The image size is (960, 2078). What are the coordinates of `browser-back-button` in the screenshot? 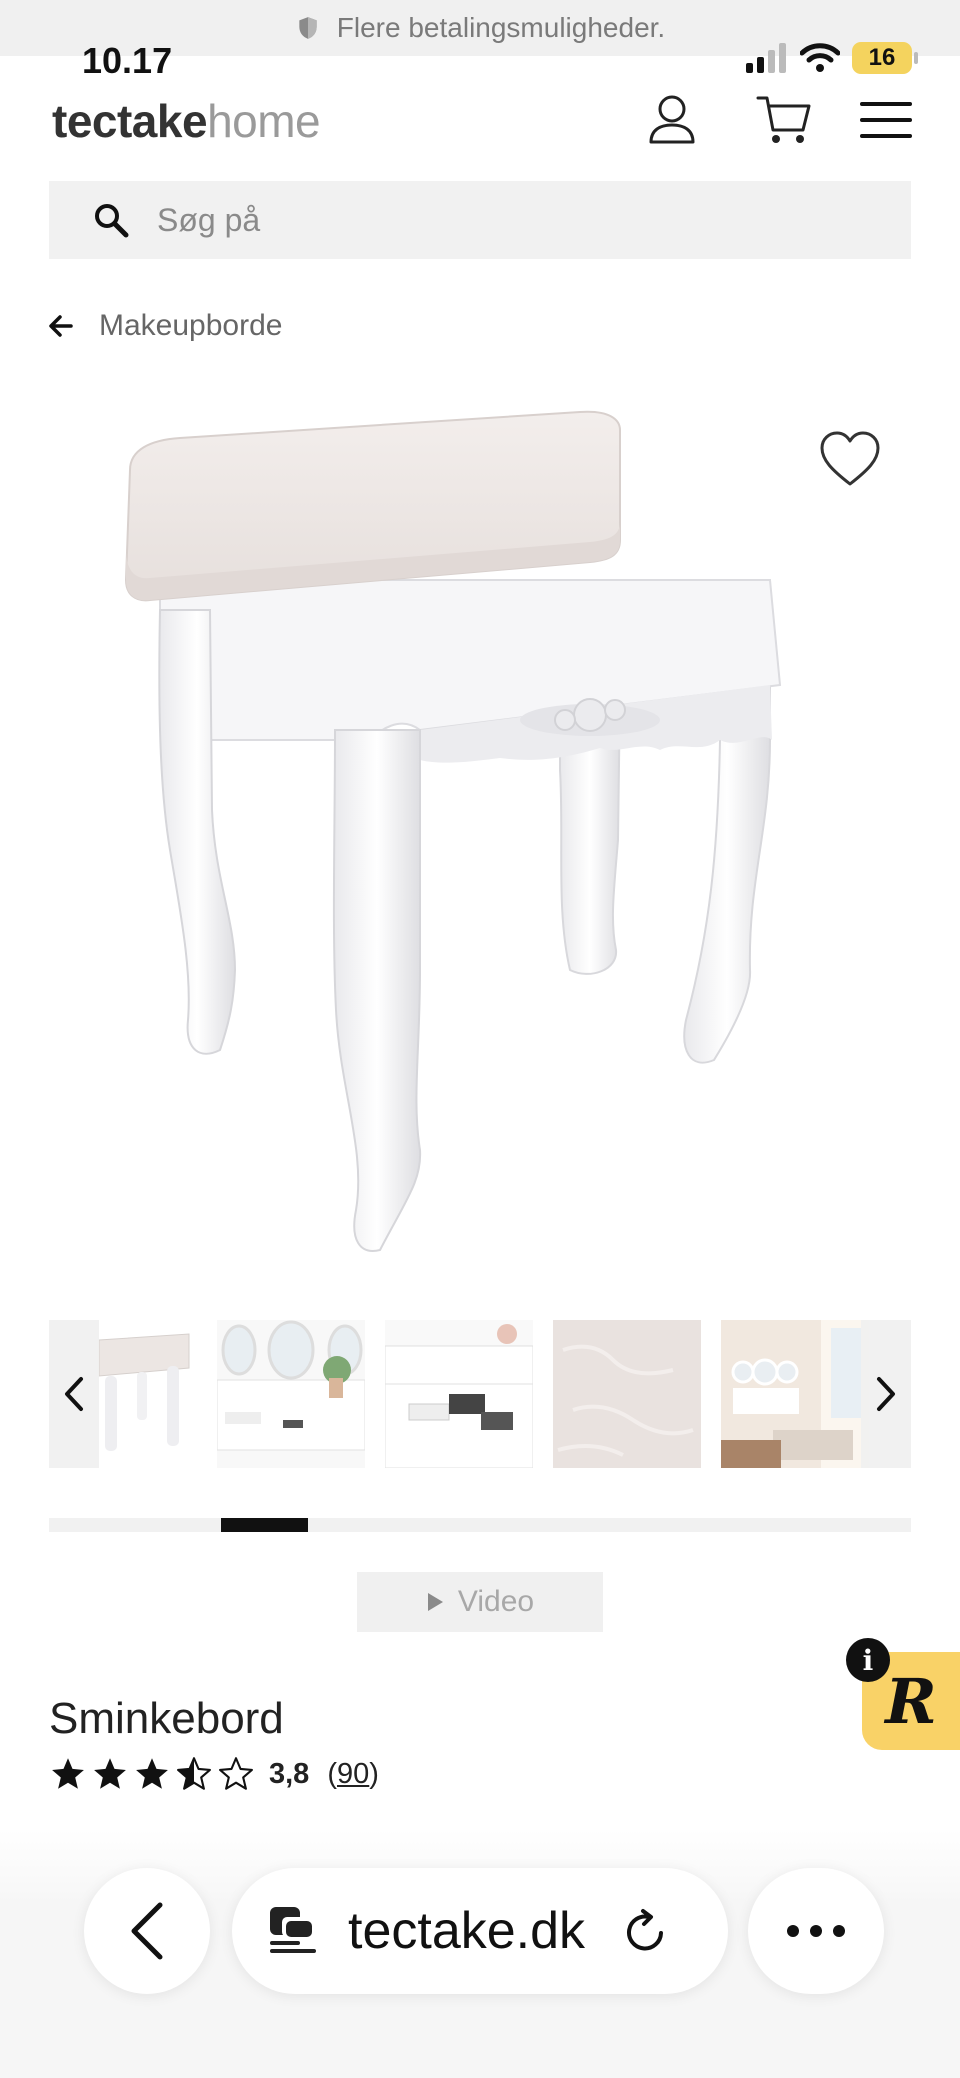 It's located at (147, 1931).